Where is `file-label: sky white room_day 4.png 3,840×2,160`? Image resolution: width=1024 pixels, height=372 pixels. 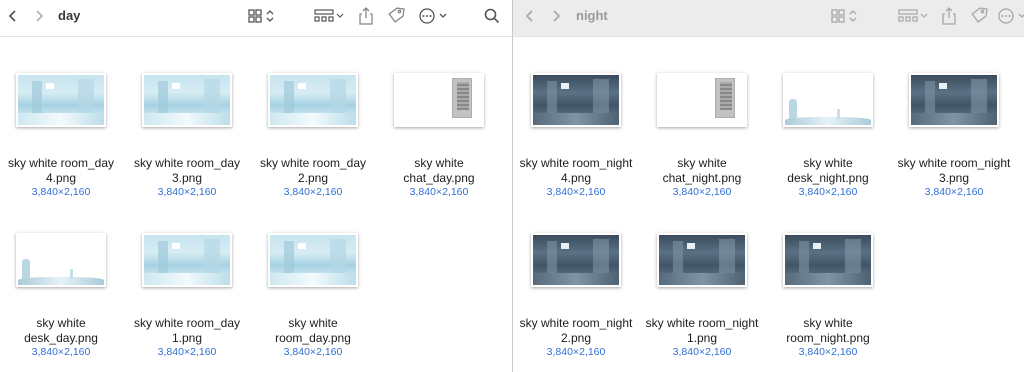 file-label: sky white room_day 4.png 3,840×2,160 is located at coordinates (62, 177).